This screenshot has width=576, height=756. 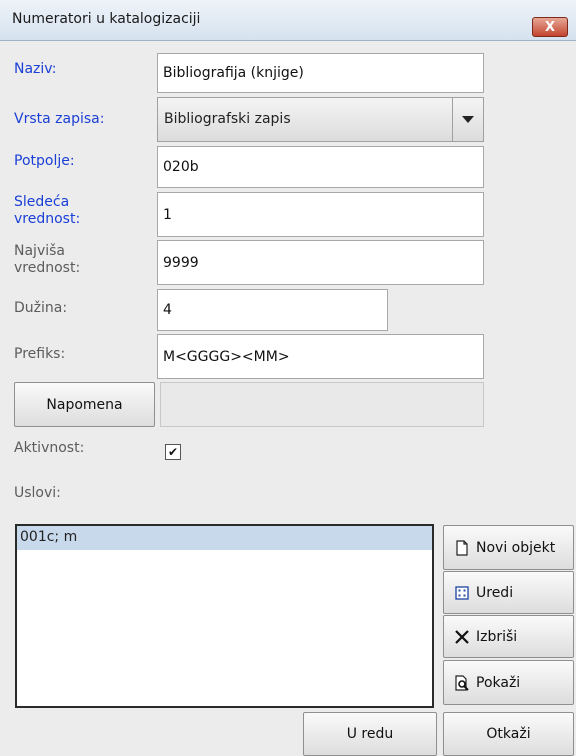 I want to click on najvisa-vrednost-label-line1: Najviša, so click(x=39, y=251).